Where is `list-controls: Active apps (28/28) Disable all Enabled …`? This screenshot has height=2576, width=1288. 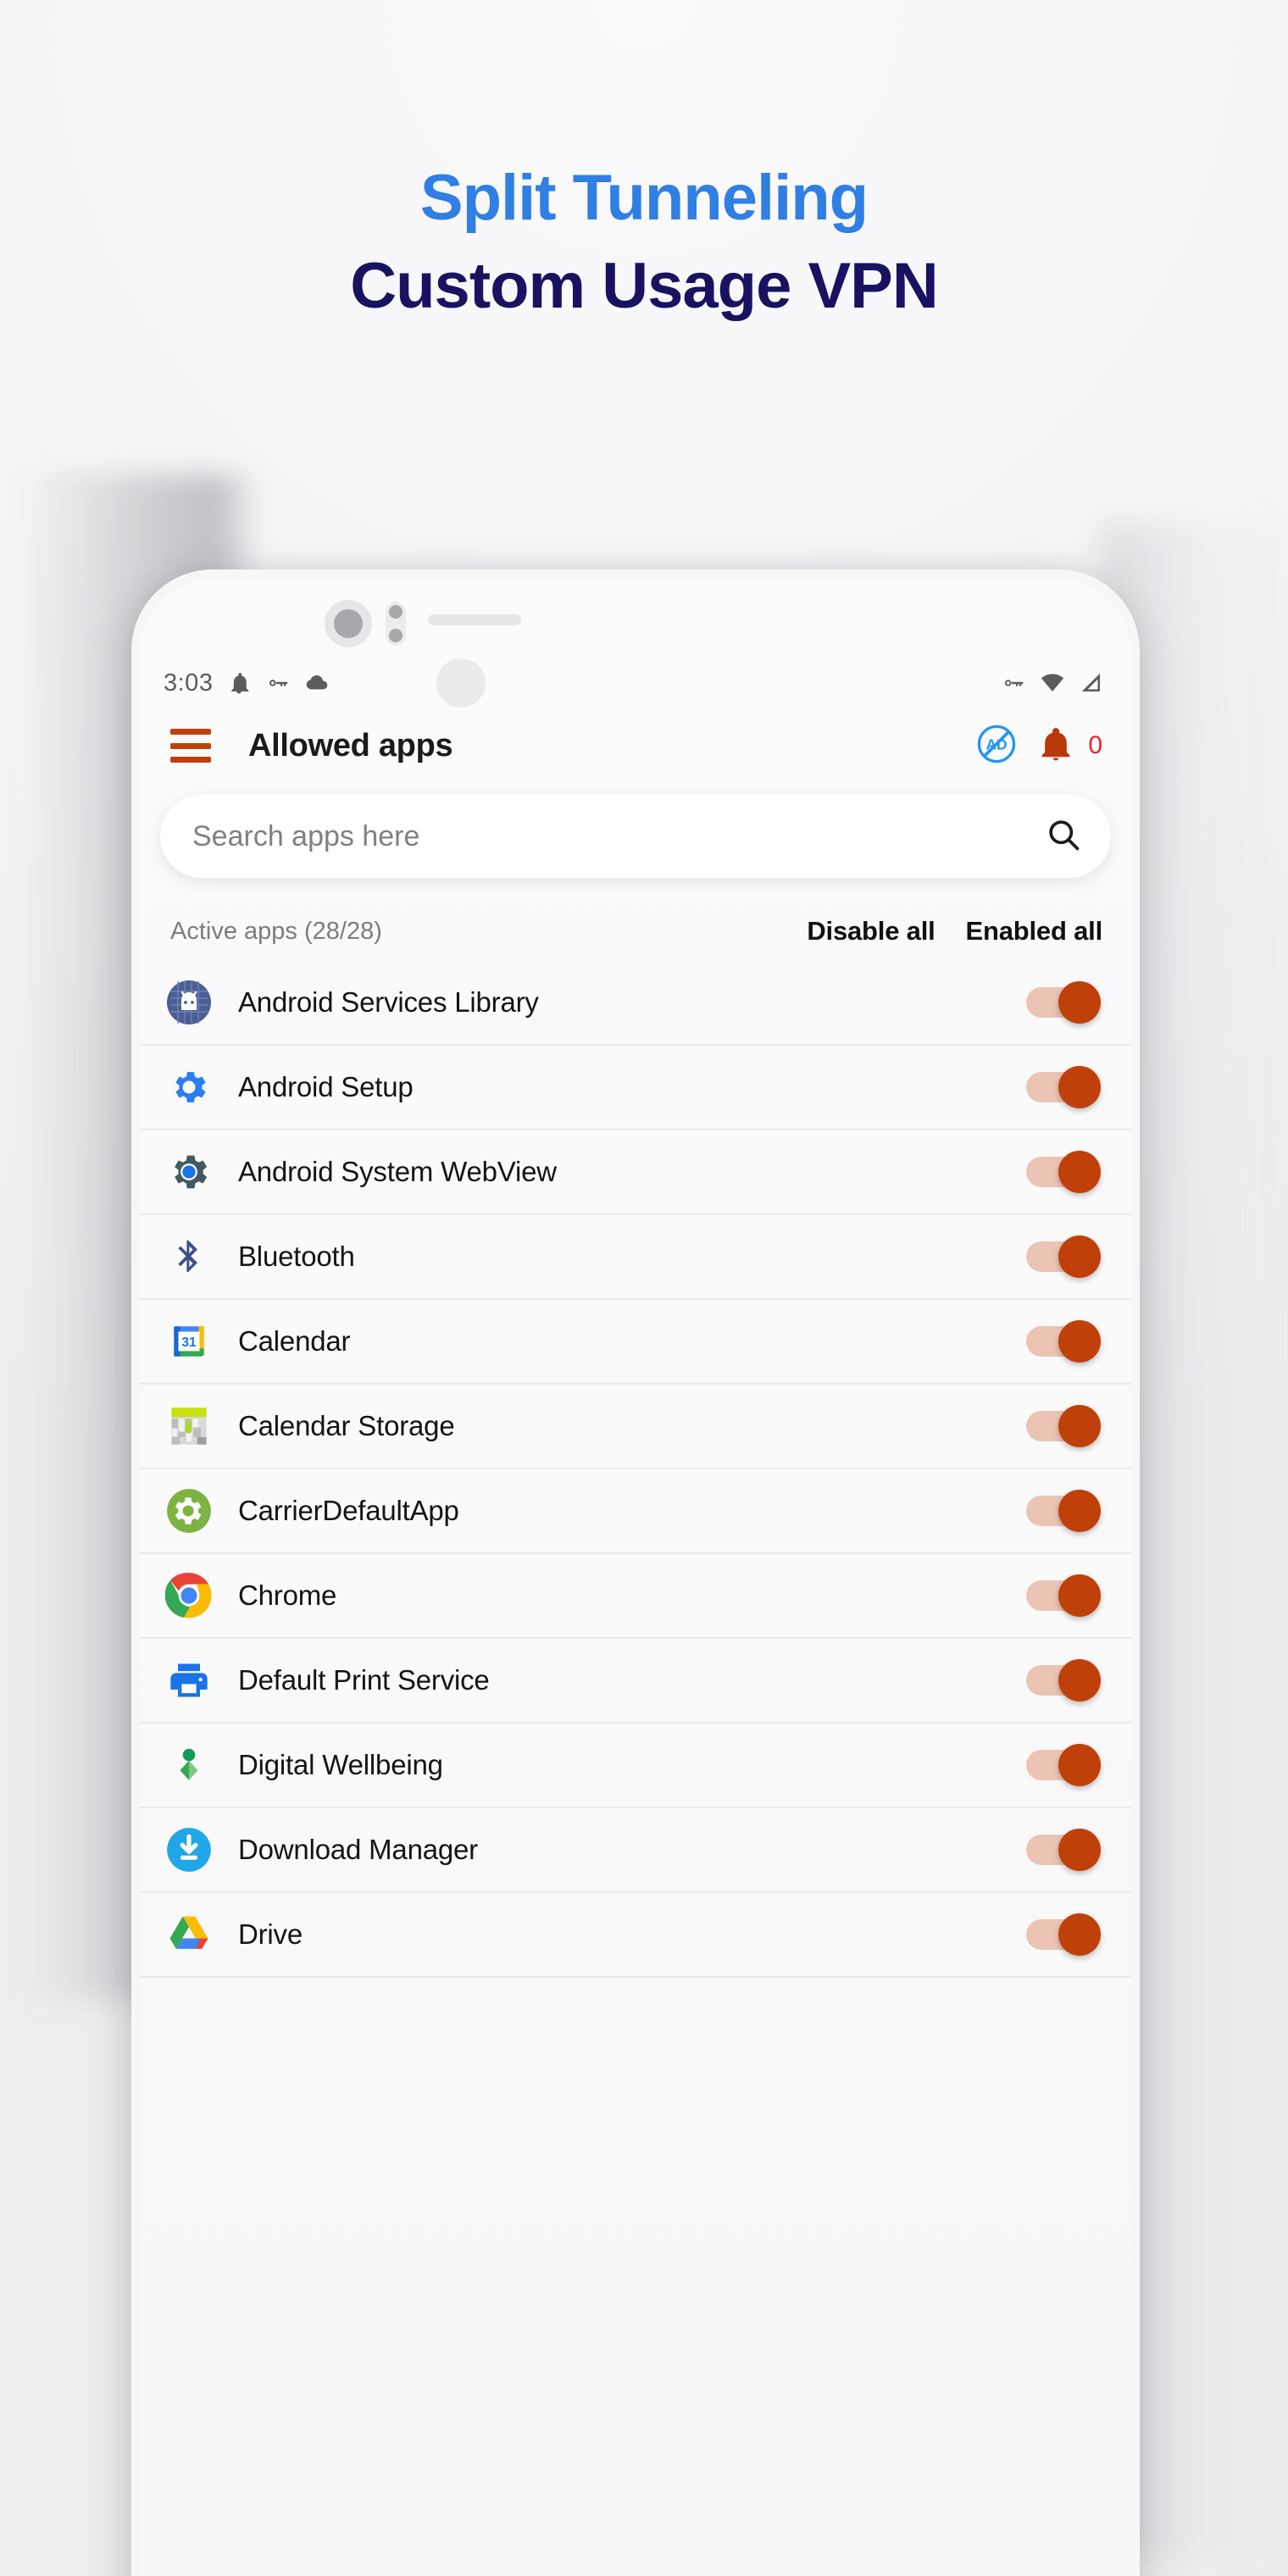
list-controls: Active apps (28/28) Disable all Enabled … is located at coordinates (635, 931).